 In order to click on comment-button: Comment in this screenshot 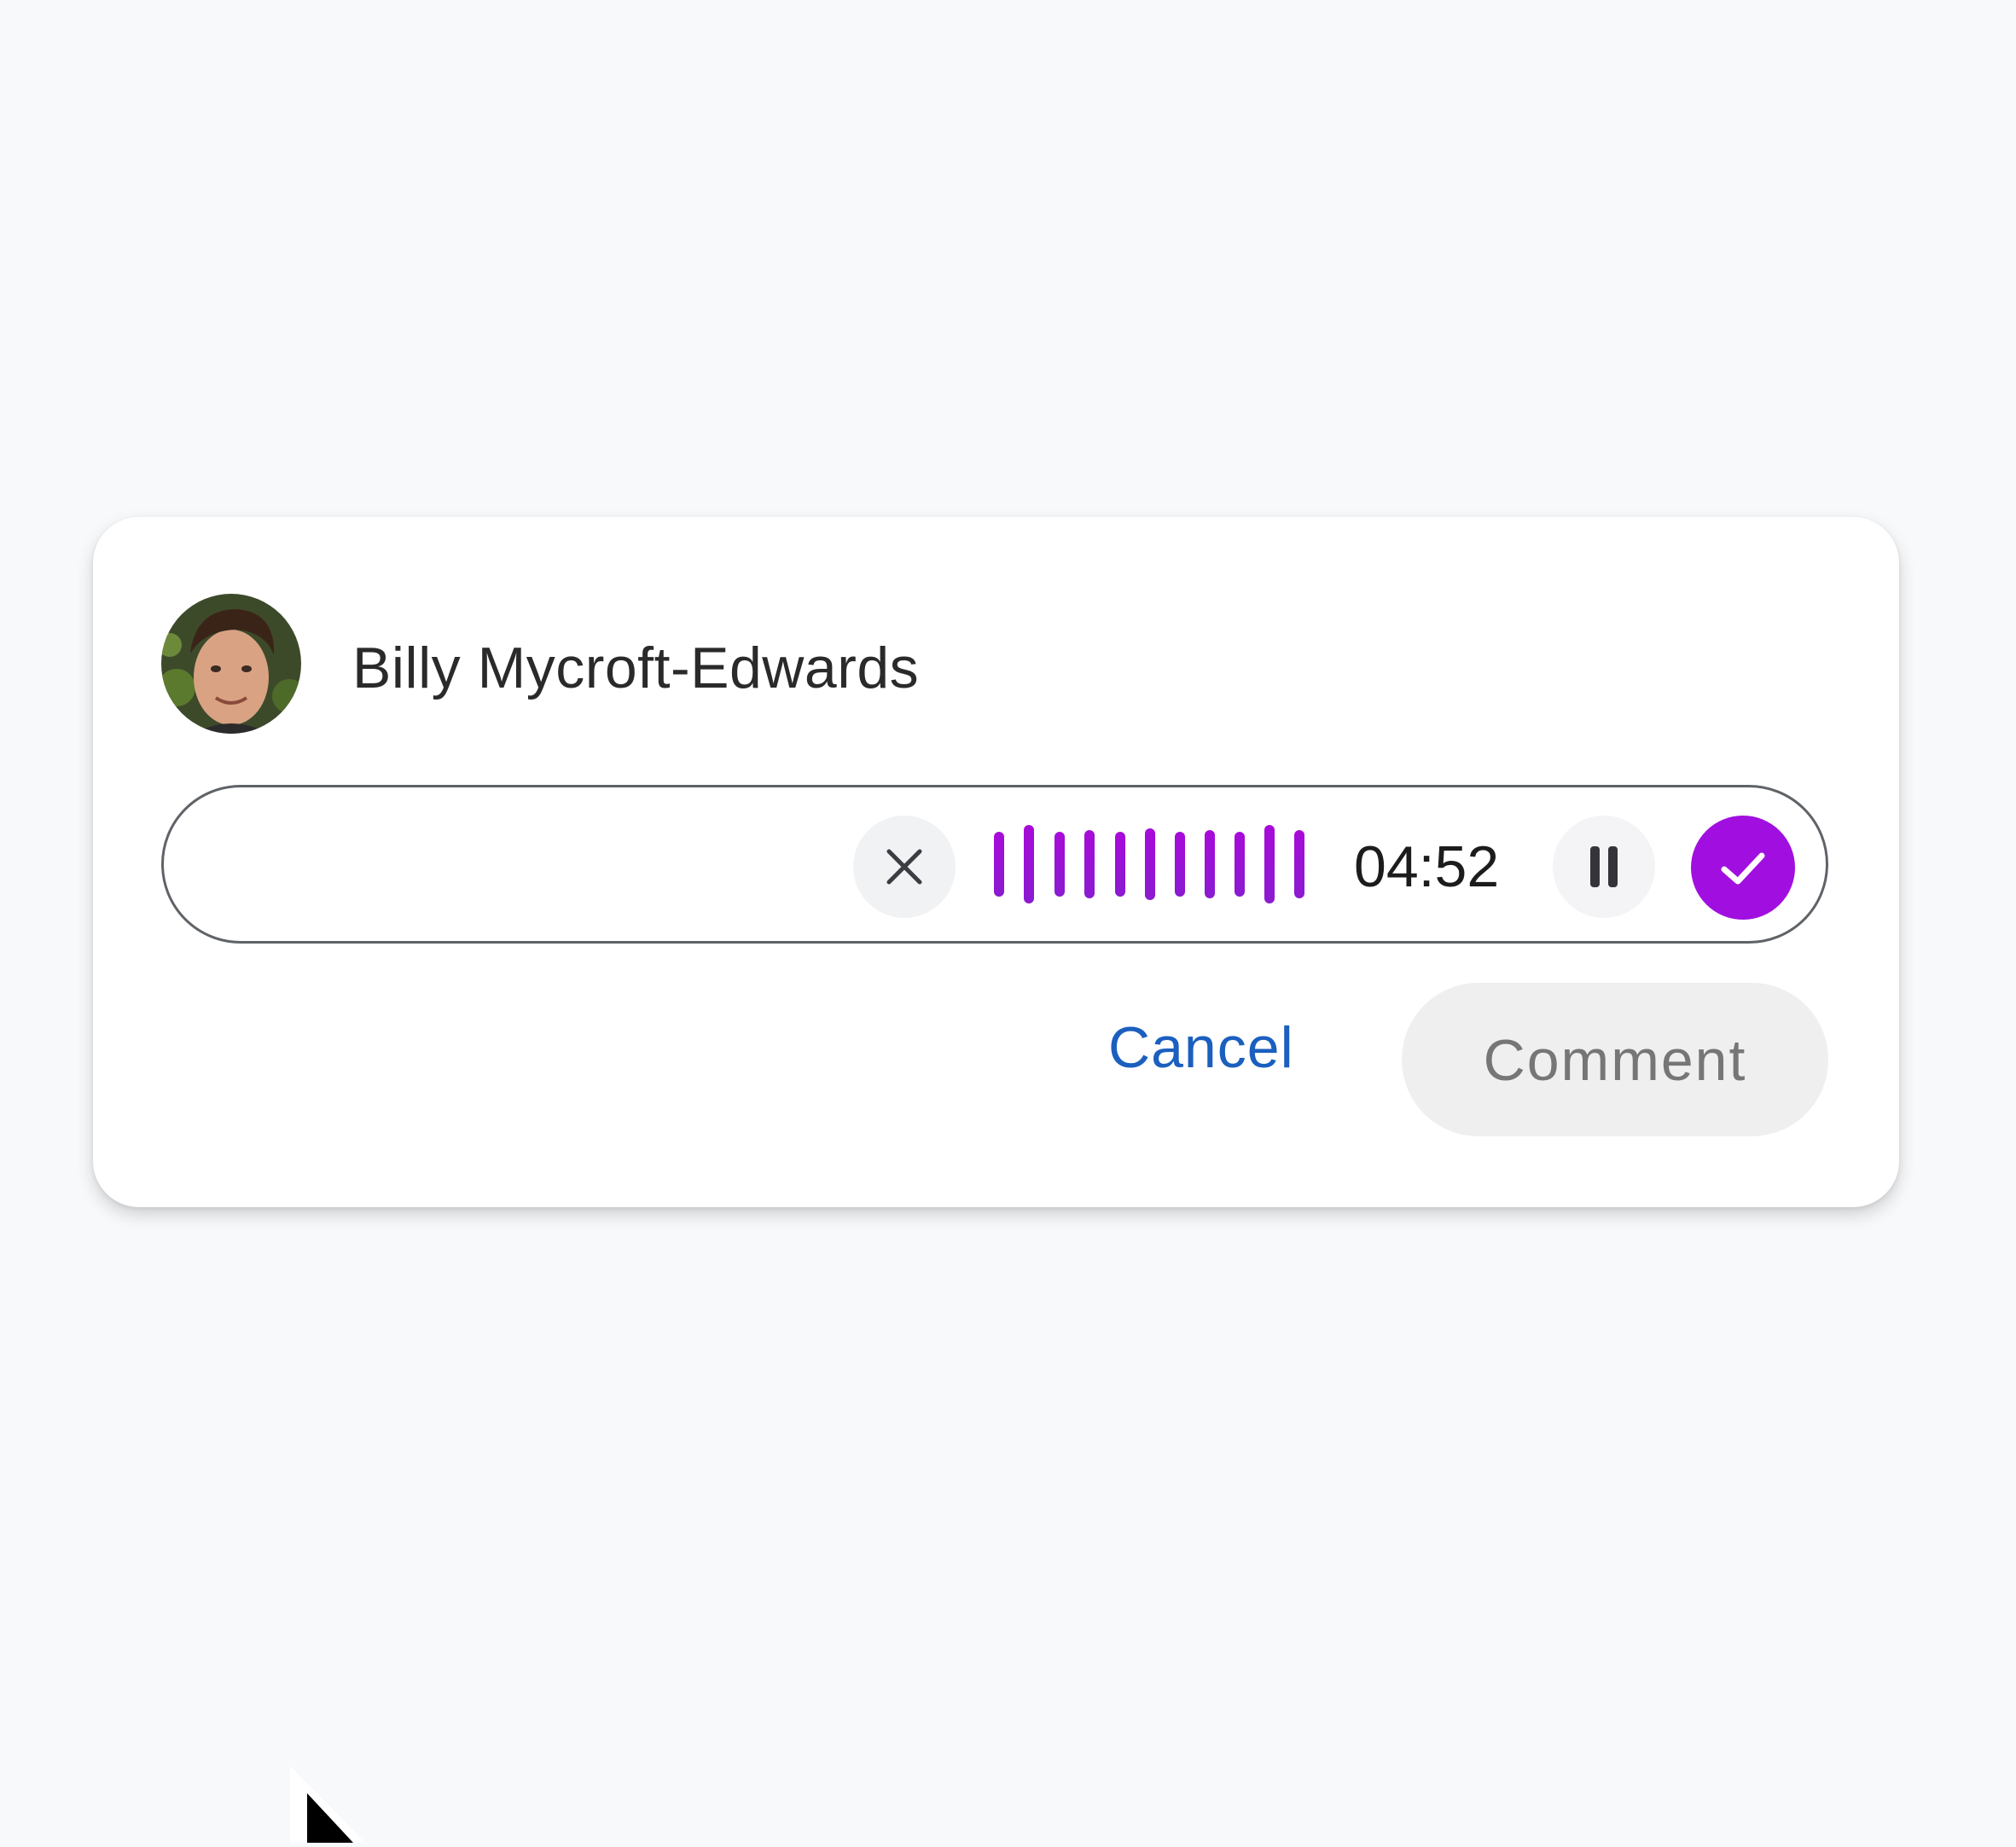, I will do `click(1615, 1059)`.